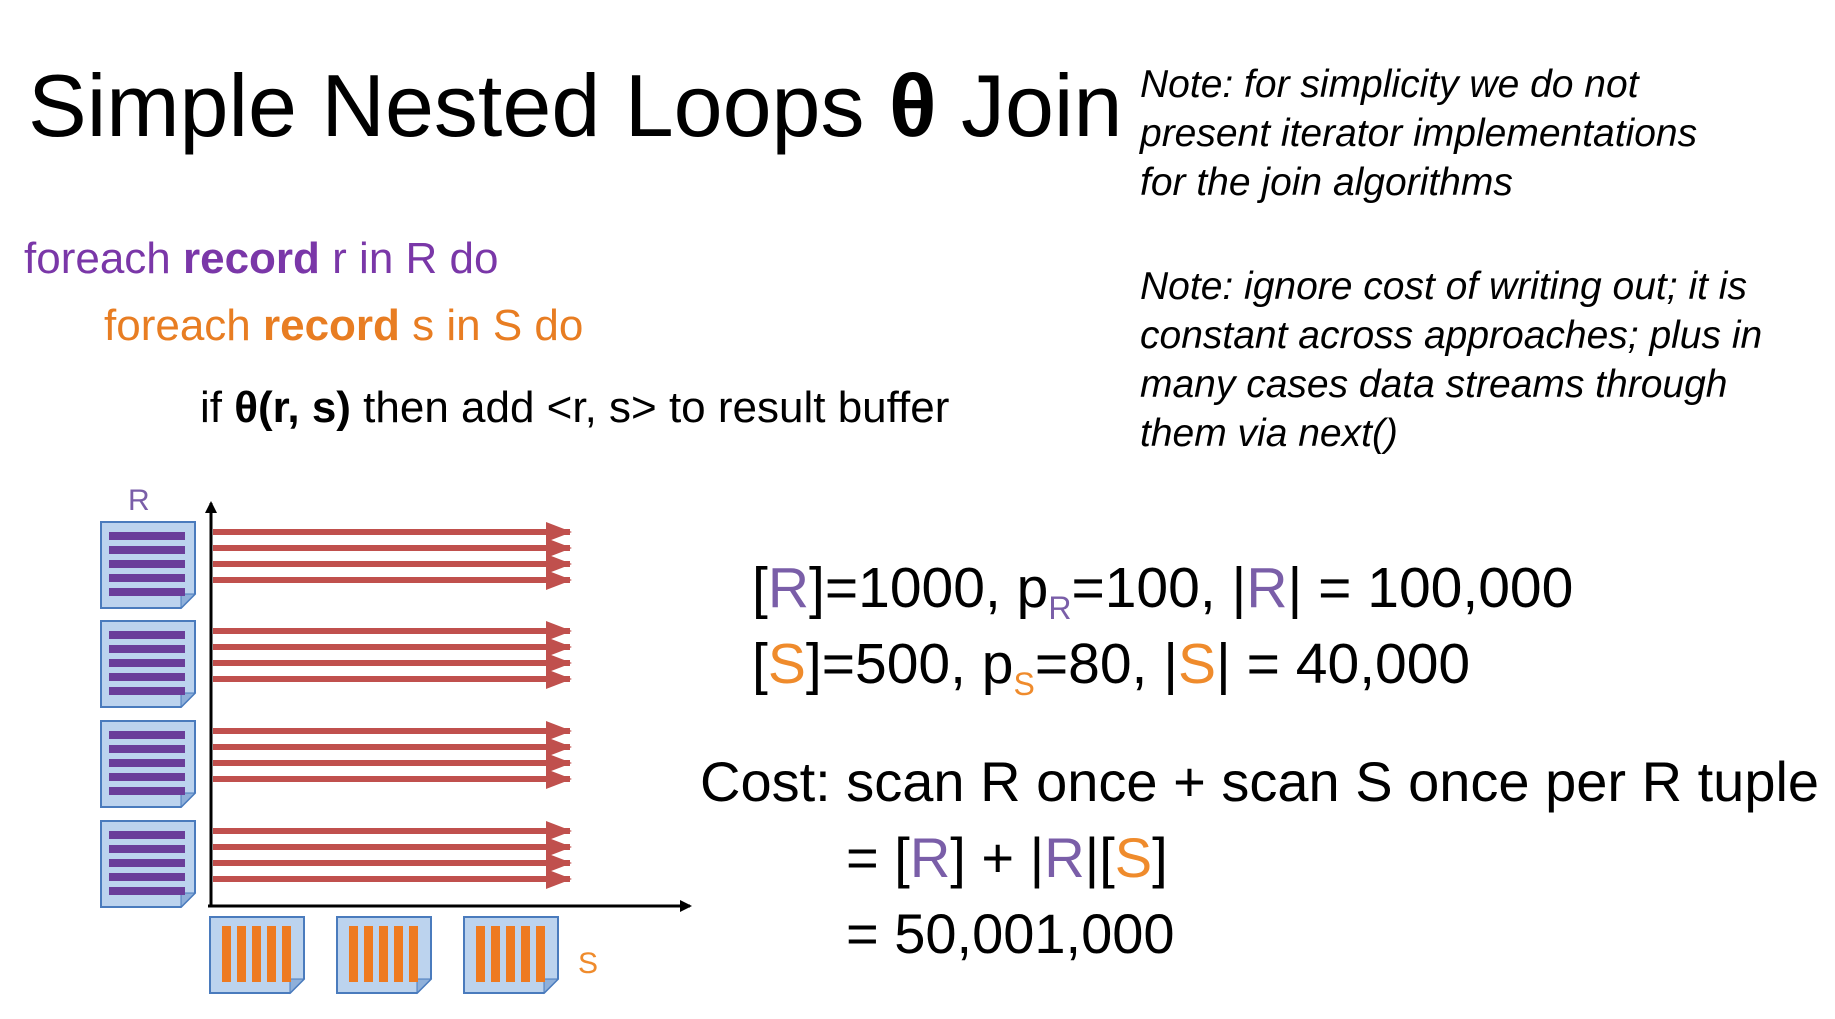 Image resolution: width=1835 pixels, height=1019 pixels. I want to click on scan-arrows, so click(392, 705).